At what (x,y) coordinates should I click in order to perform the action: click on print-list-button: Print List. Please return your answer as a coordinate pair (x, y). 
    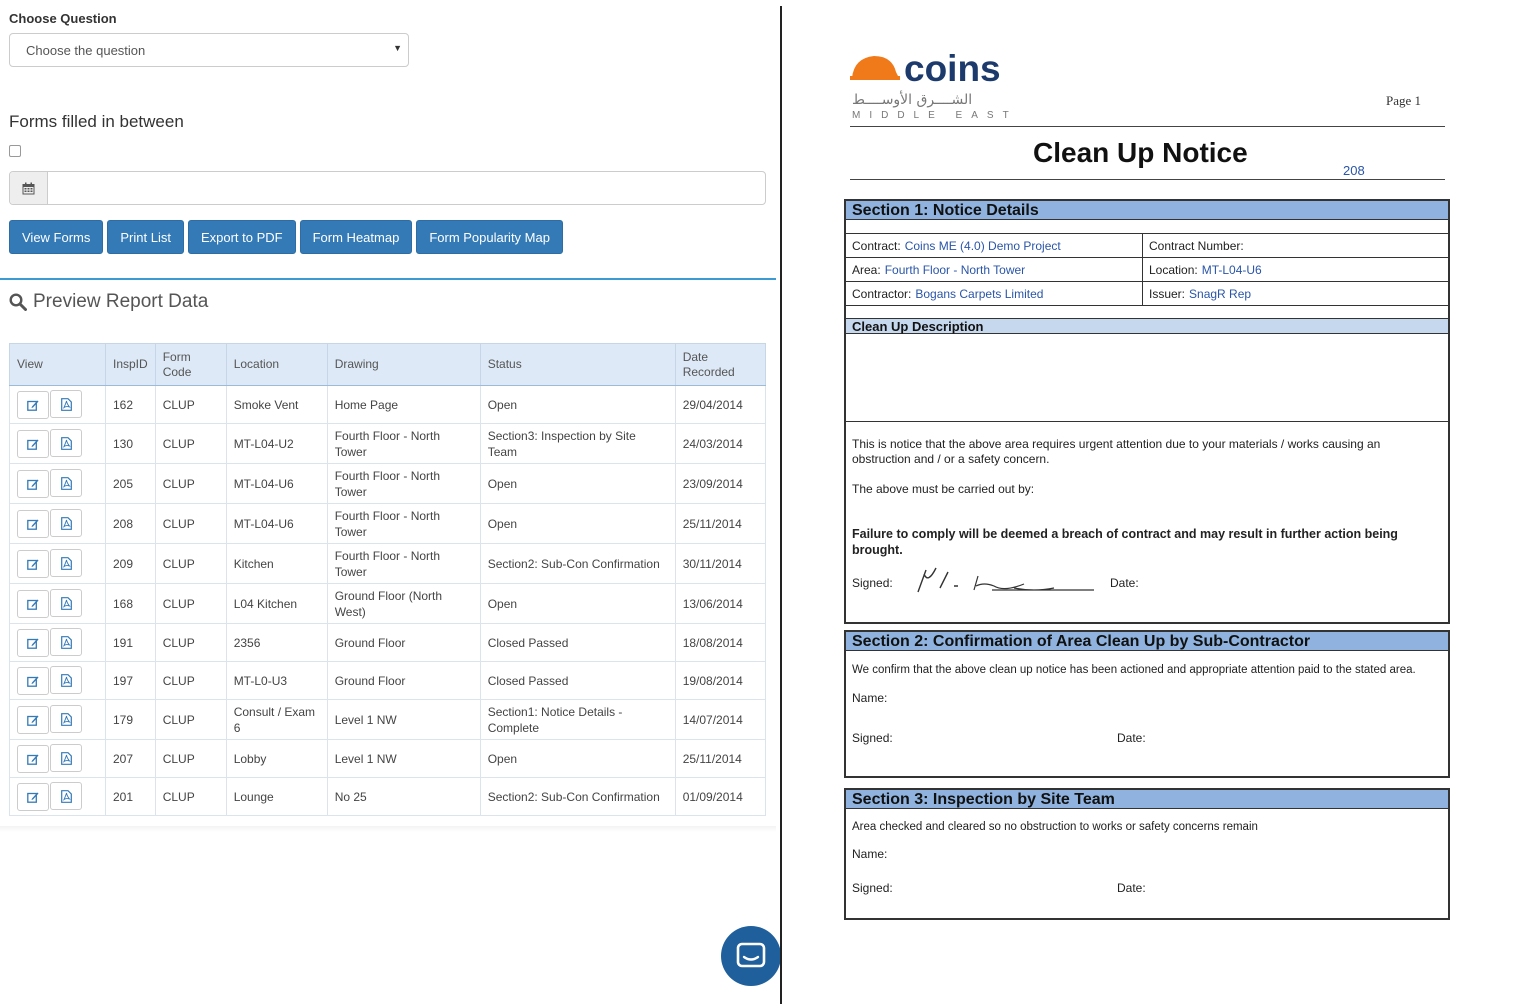
    Looking at the image, I should click on (145, 237).